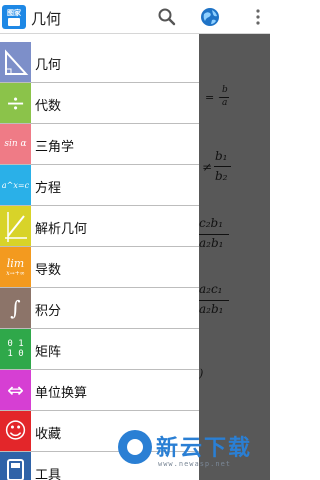 This screenshot has width=320, height=480. What do you see at coordinates (195, 464) in the screenshot?
I see `watermark-url: www.newasp.net` at bounding box center [195, 464].